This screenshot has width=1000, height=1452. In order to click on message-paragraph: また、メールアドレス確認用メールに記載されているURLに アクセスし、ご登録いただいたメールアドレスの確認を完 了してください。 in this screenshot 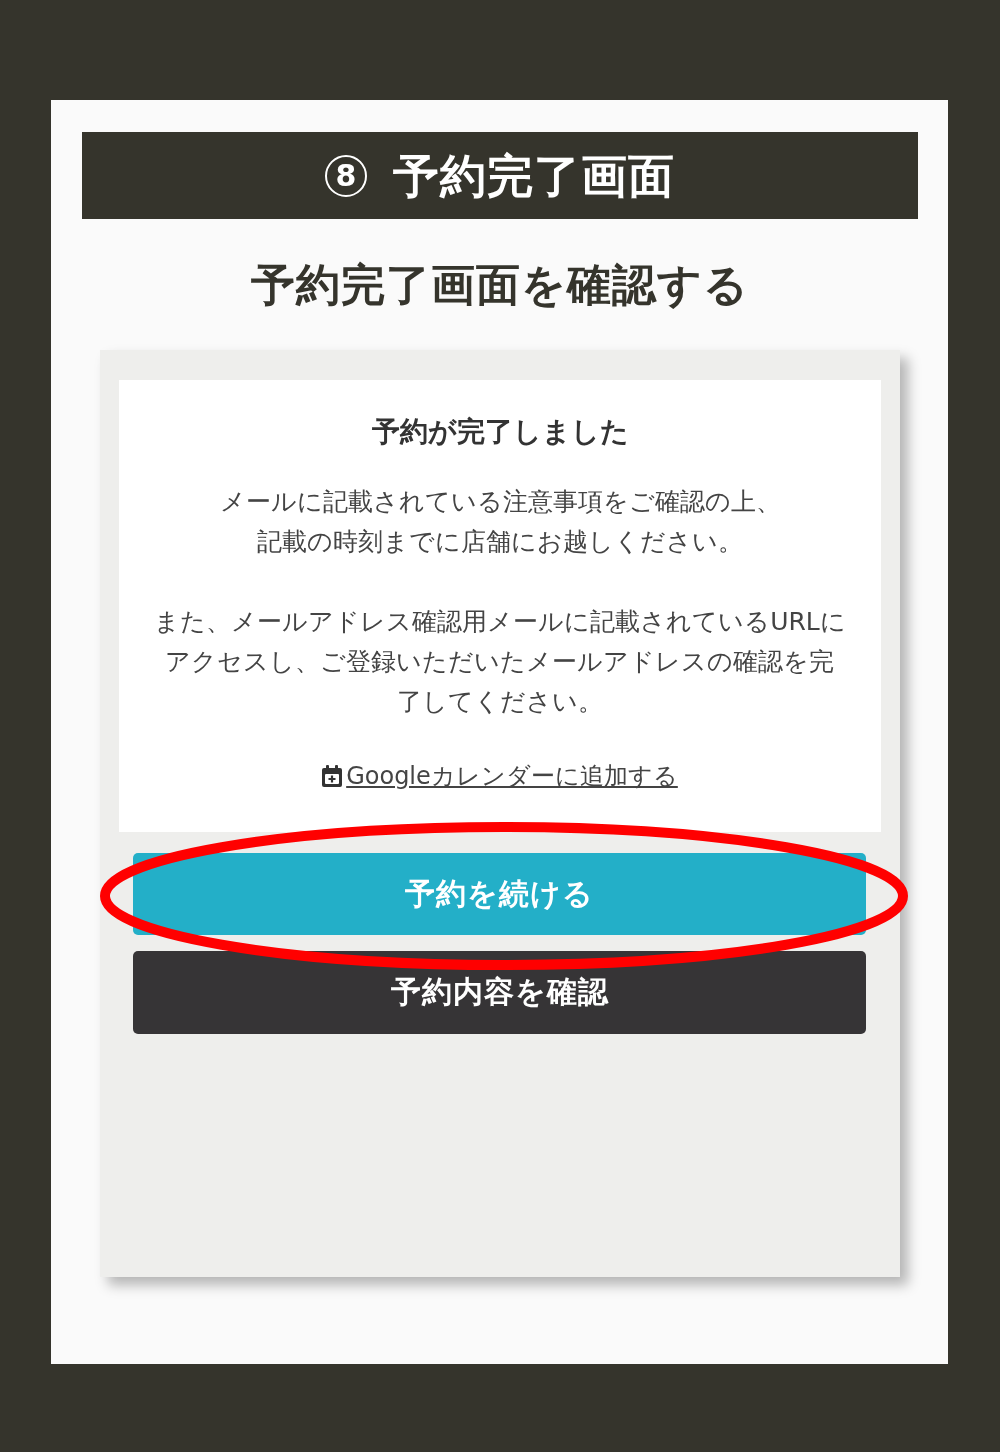, I will do `click(500, 662)`.